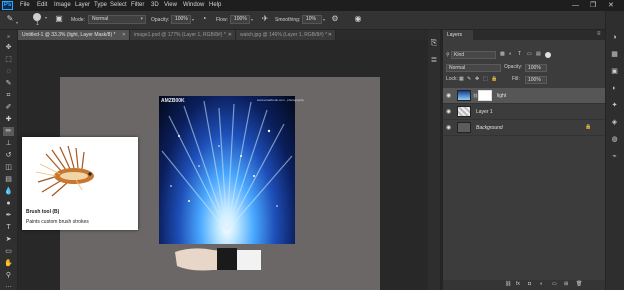 This screenshot has width=624, height=290. I want to click on rectangle-tool-icon: ▭, so click(8, 251).